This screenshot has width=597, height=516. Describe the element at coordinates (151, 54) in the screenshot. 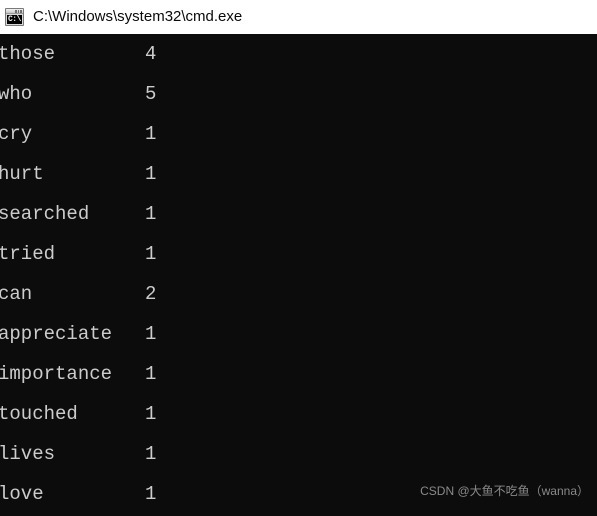

I see `count-cell: 4` at that location.